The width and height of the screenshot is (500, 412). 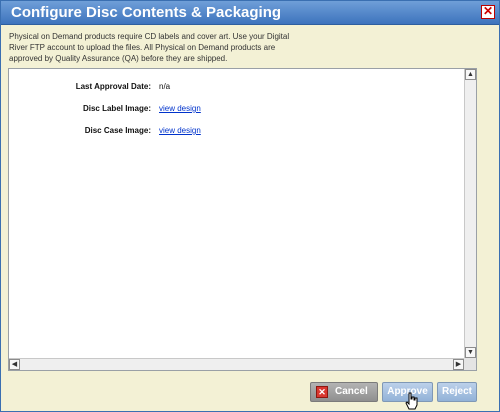 I want to click on arrow-left-icon: ◀, so click(x=14, y=364).